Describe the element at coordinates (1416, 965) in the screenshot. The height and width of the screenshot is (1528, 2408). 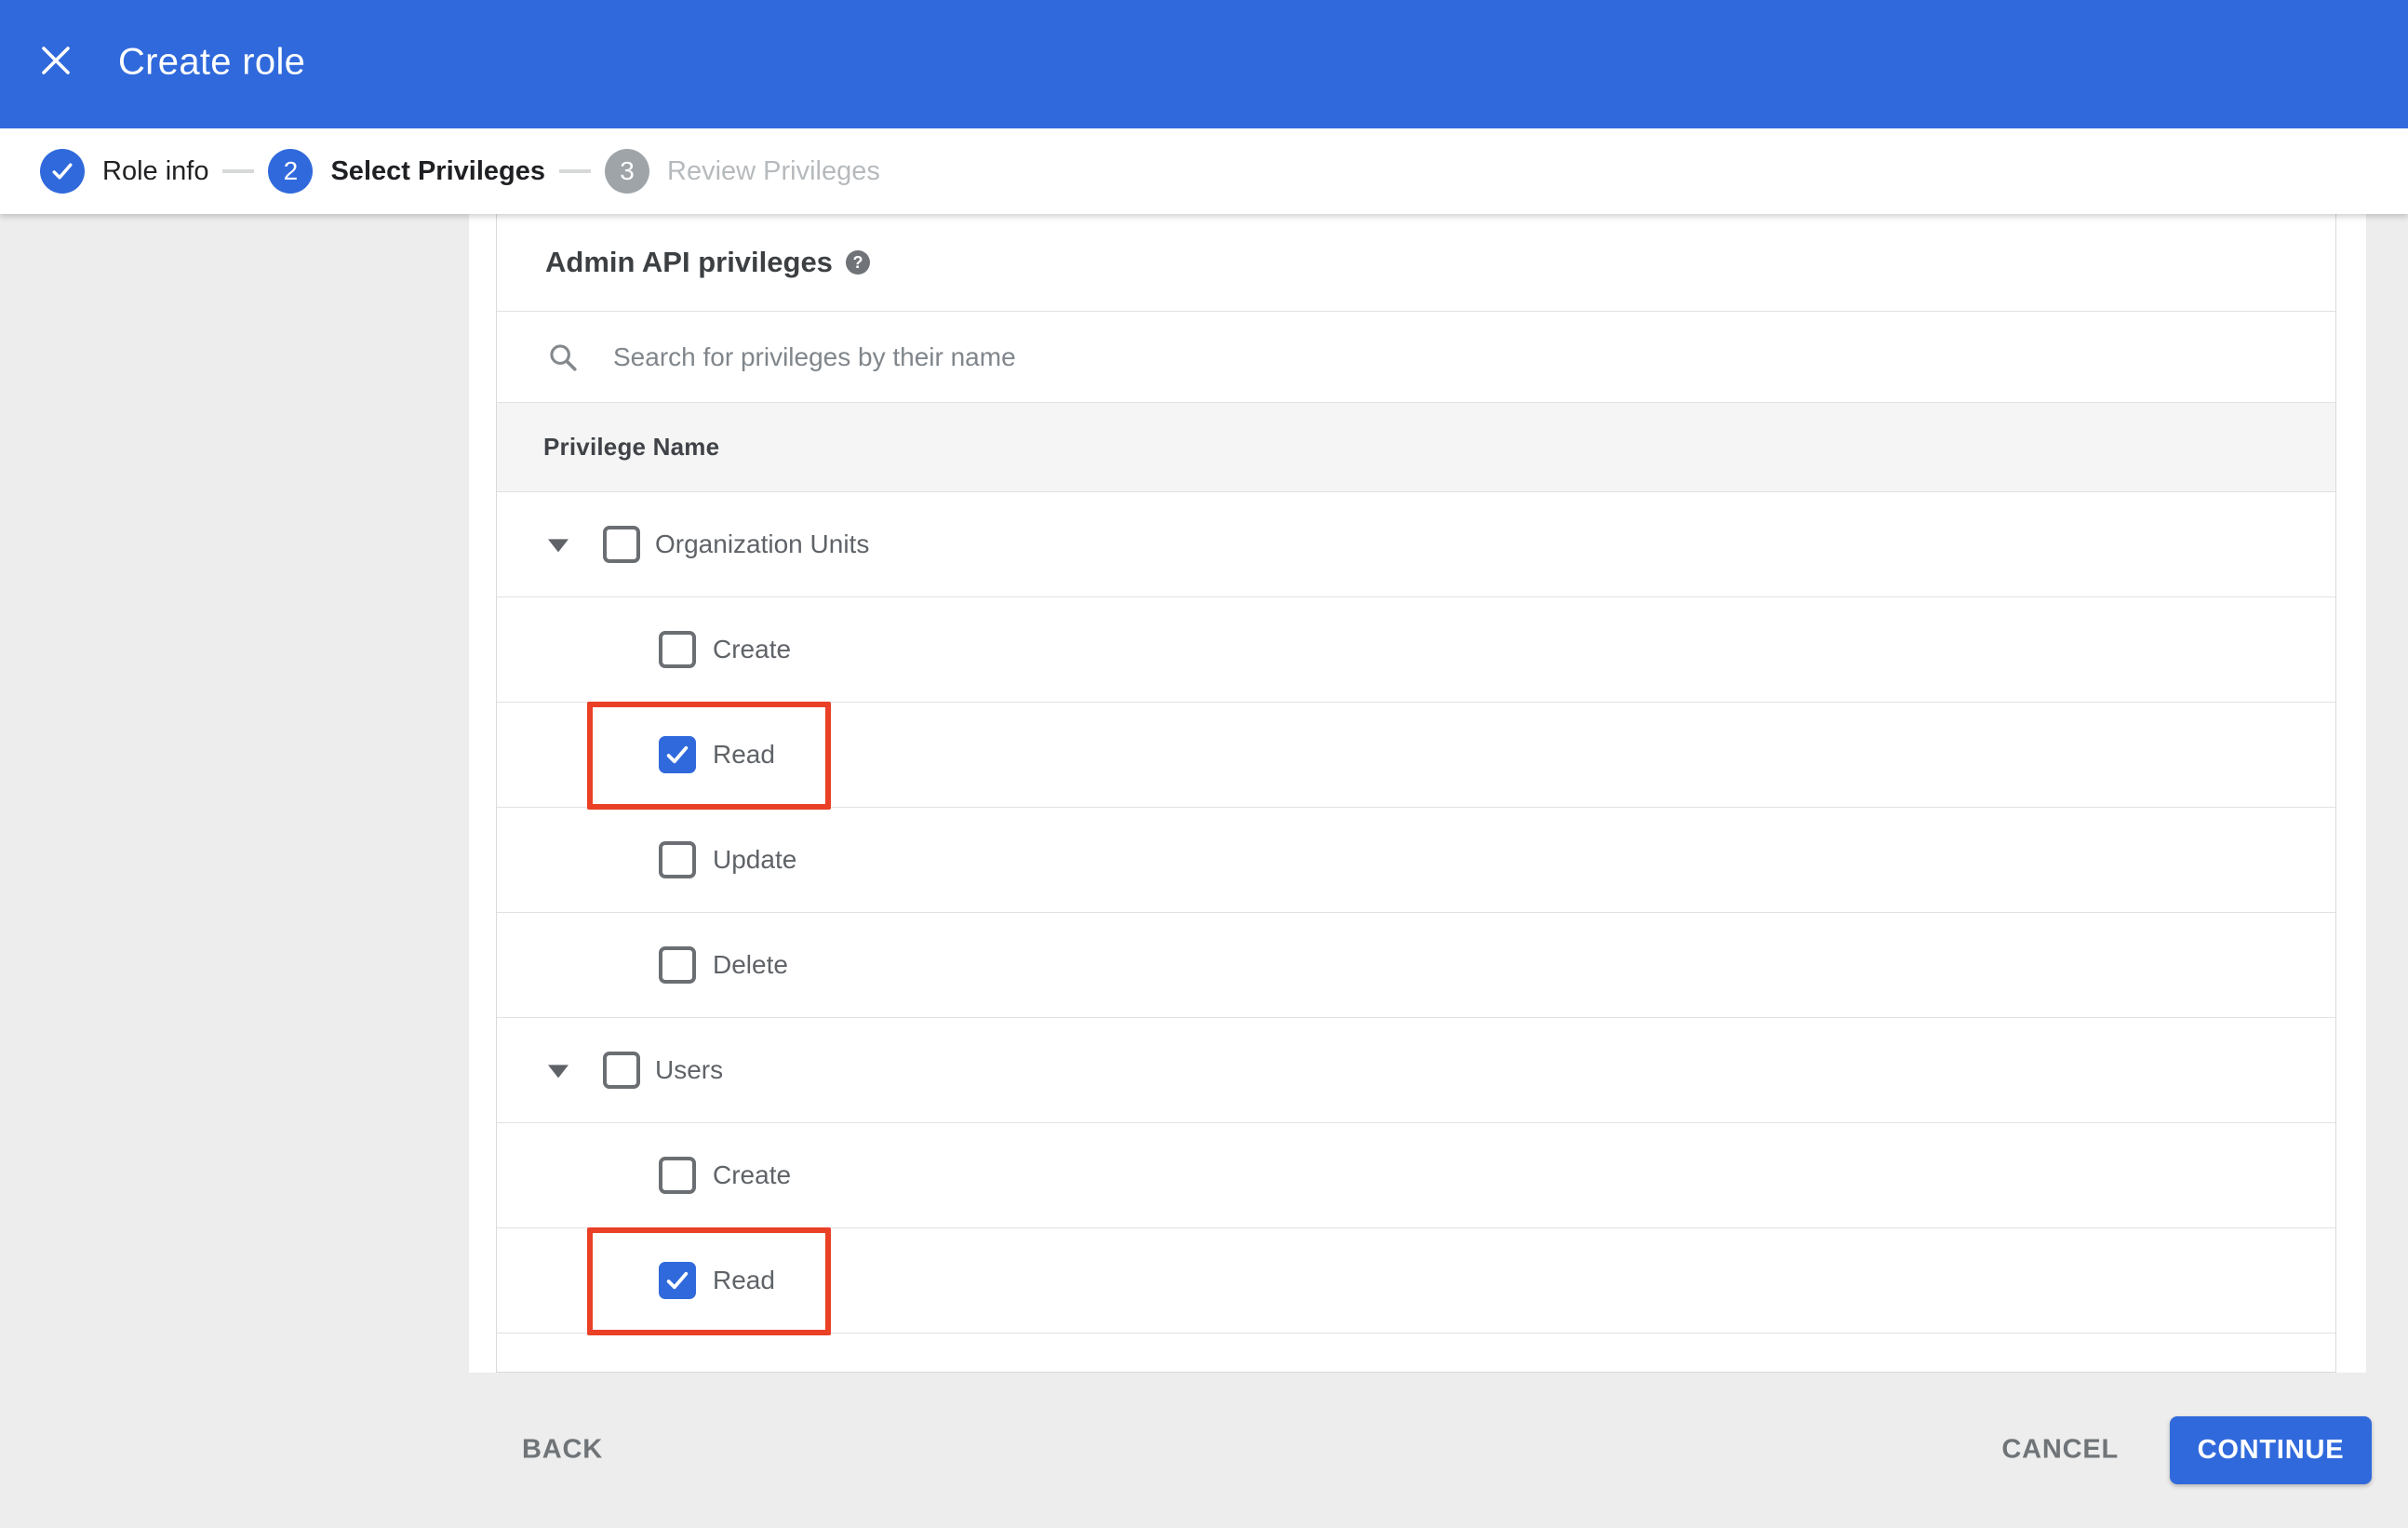
I see `privilege-row: Delete` at that location.